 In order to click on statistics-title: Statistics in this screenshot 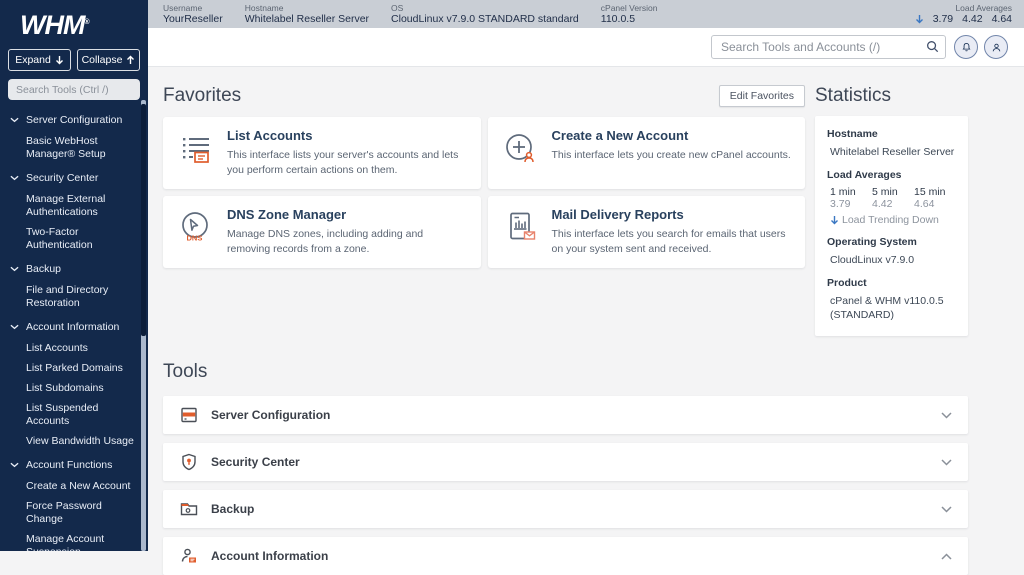, I will do `click(891, 96)`.